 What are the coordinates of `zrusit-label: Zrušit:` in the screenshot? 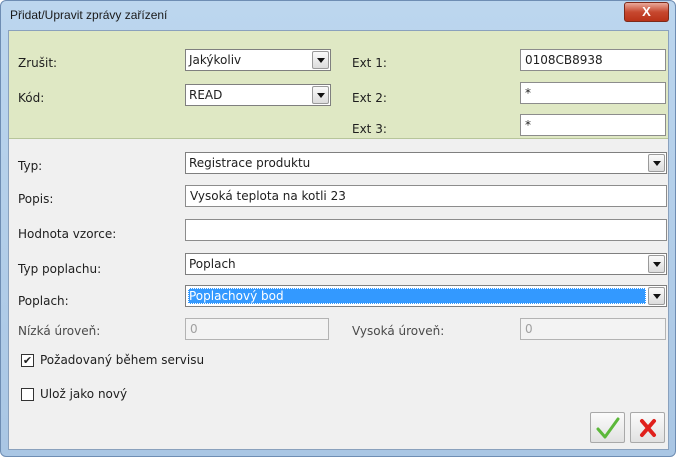 It's located at (38, 63).